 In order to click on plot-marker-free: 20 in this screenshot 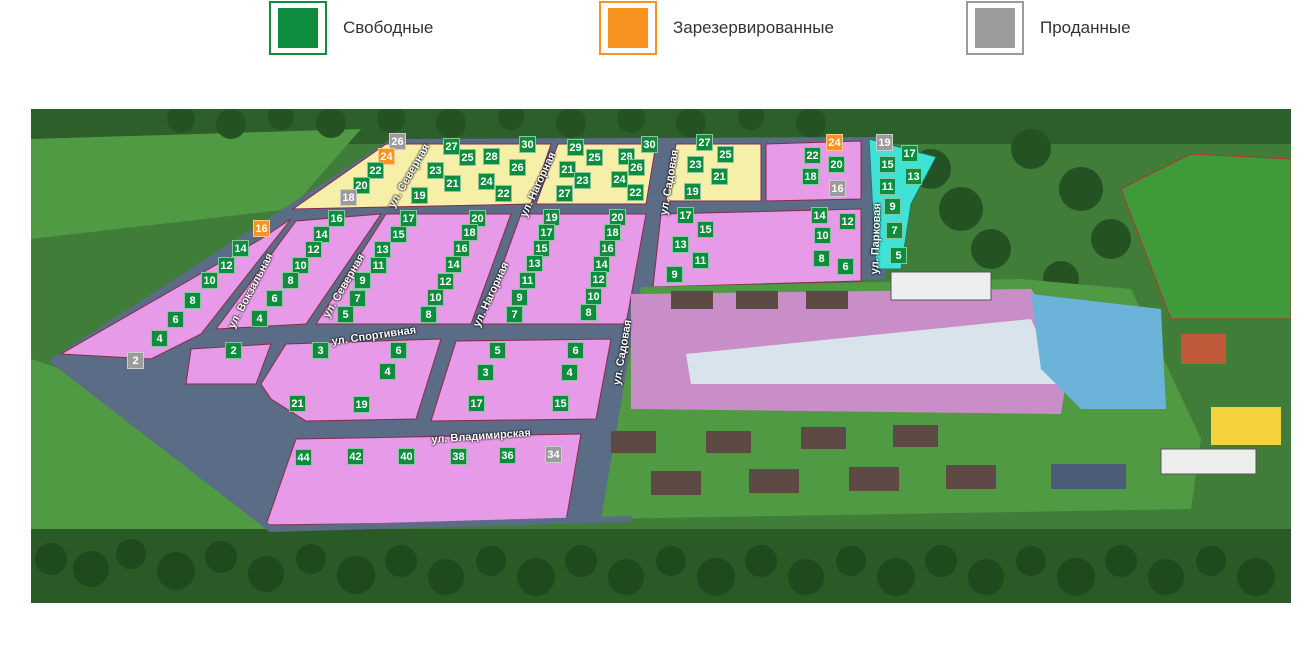, I will do `click(836, 164)`.